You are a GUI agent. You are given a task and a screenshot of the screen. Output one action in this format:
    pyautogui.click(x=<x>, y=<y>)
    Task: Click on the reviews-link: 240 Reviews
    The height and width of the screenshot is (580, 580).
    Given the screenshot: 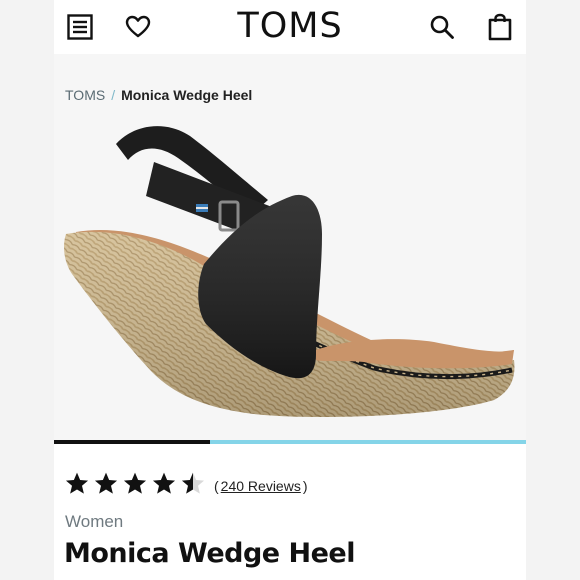 What is the action you would take?
    pyautogui.click(x=261, y=486)
    